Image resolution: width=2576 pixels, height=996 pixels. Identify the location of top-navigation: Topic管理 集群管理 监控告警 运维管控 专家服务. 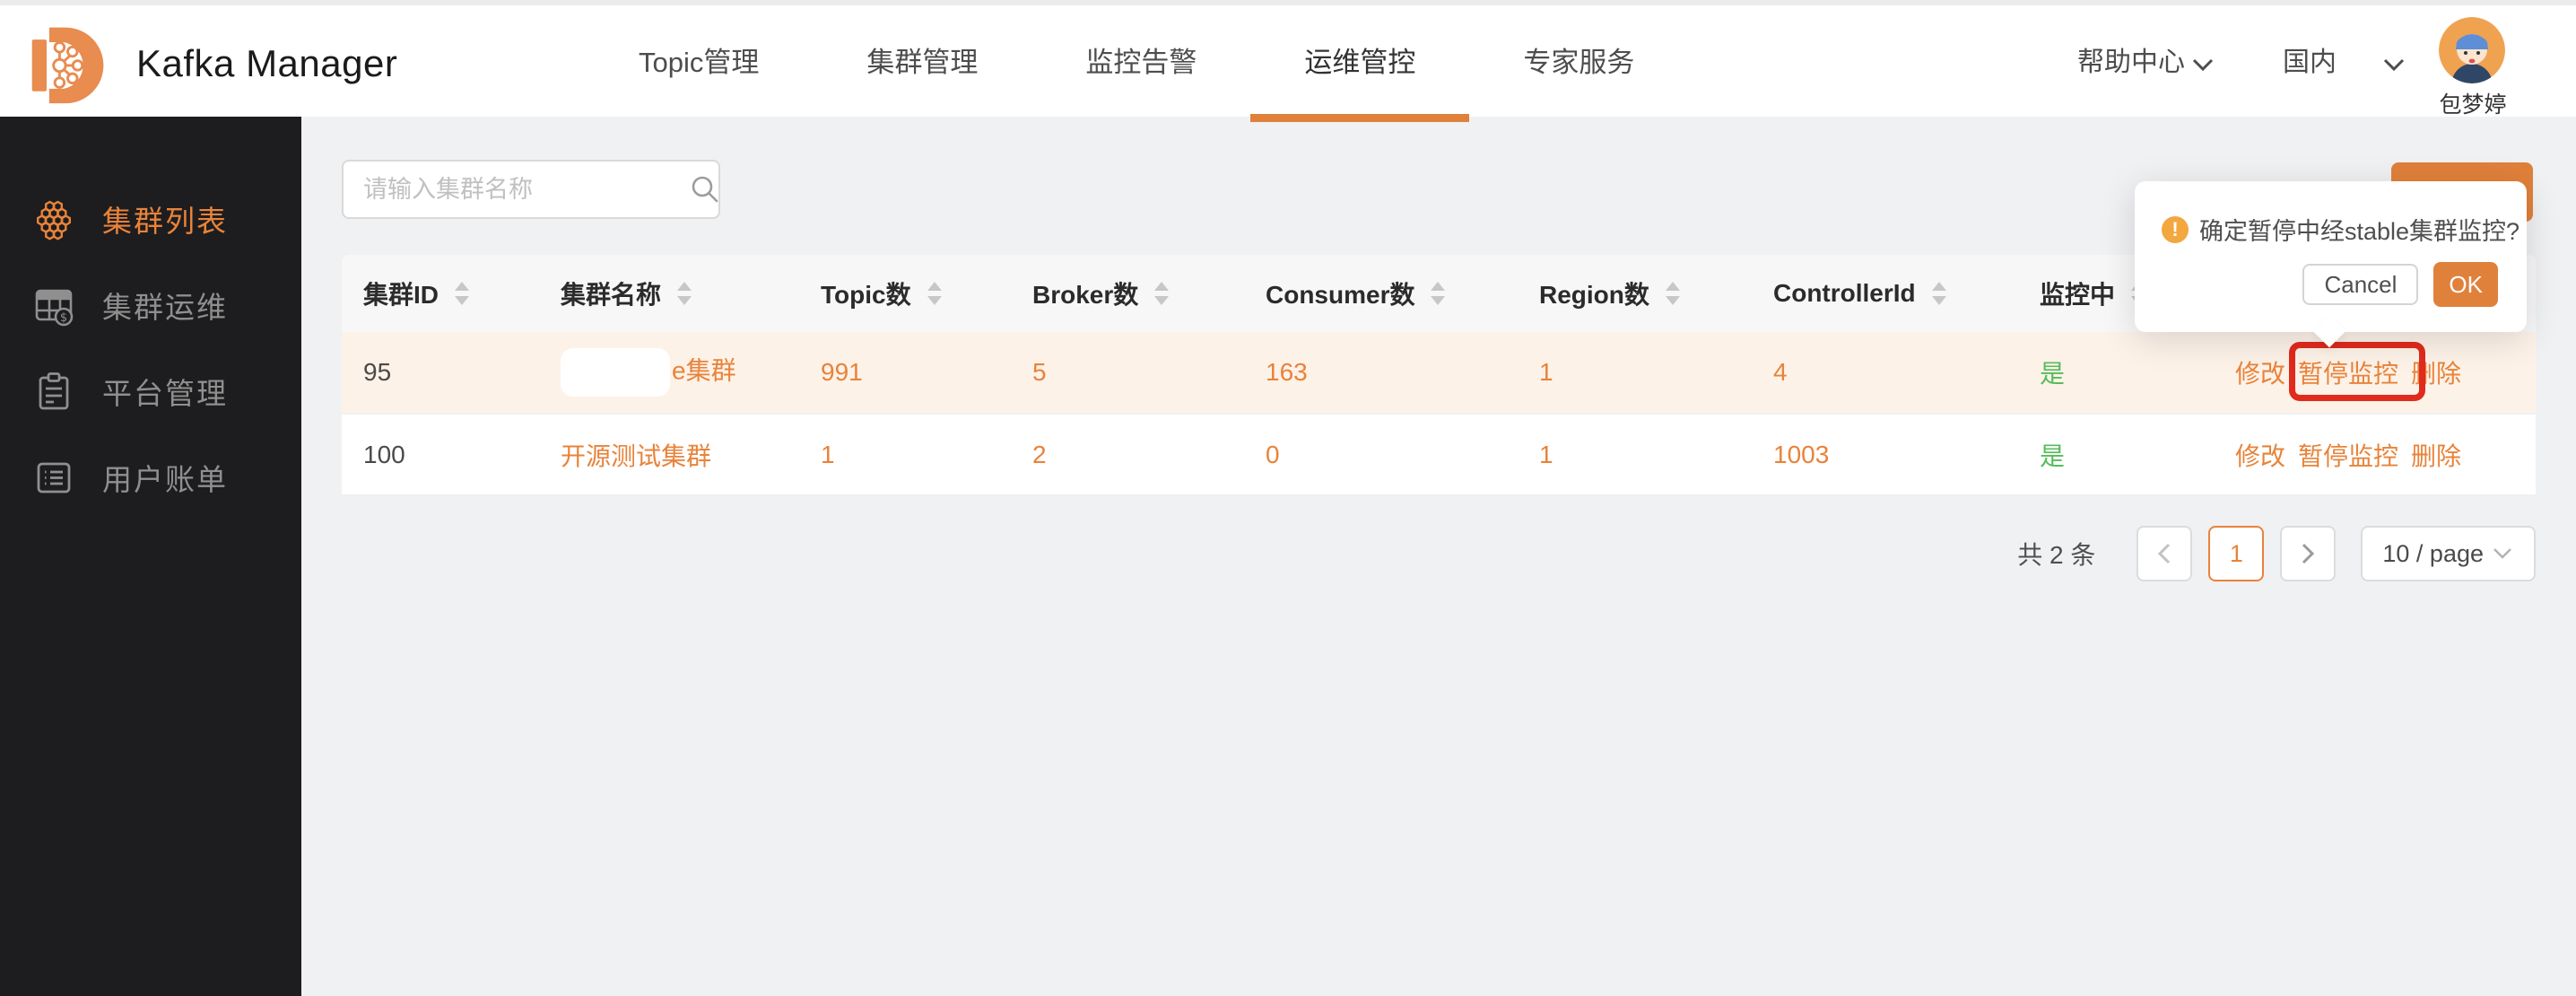
(1136, 64).